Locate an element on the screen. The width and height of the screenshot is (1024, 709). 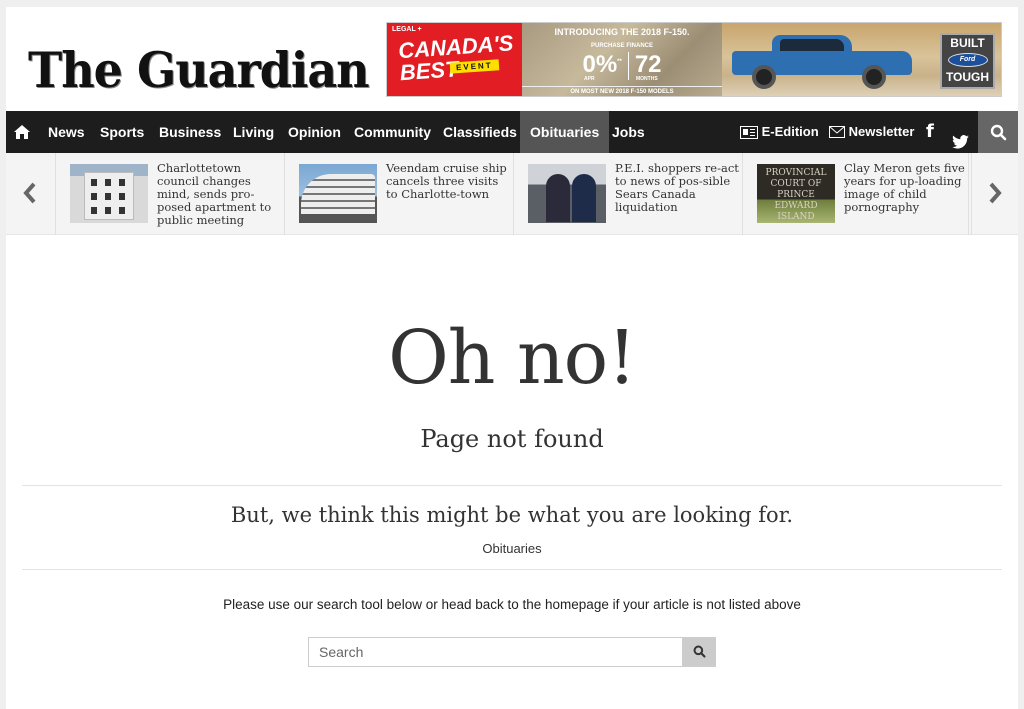
nav-item-obituaries: Obituaries is located at coordinates (565, 132).